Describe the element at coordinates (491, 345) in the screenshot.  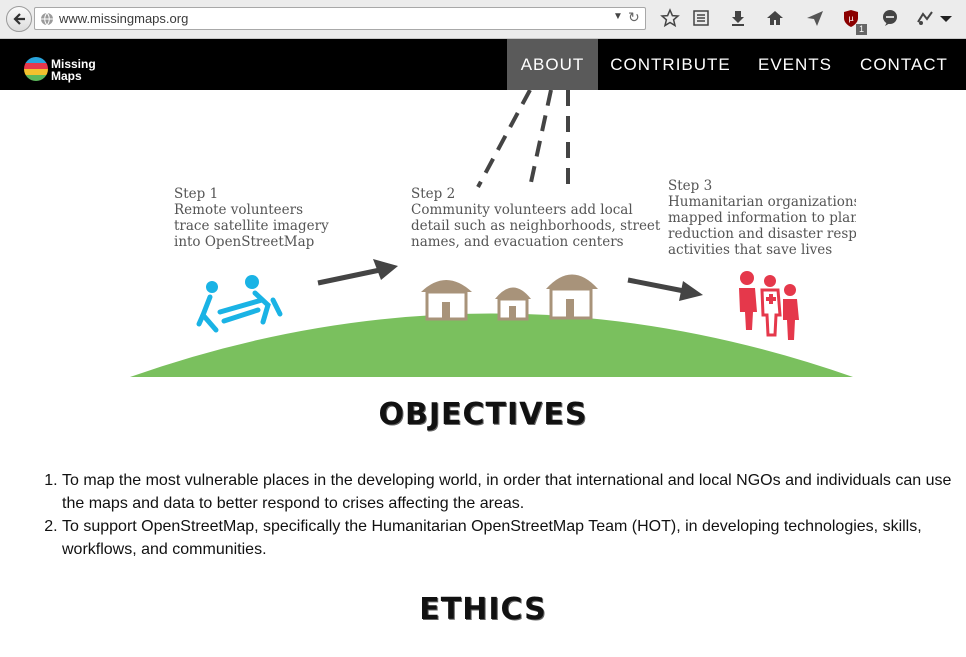
I see `green-hill` at that location.